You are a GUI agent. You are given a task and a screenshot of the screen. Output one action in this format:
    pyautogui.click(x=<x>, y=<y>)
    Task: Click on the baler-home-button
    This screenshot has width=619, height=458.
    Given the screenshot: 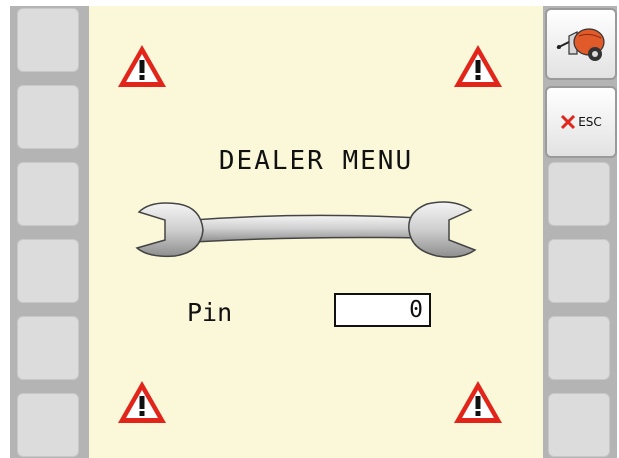 What is the action you would take?
    pyautogui.click(x=581, y=44)
    